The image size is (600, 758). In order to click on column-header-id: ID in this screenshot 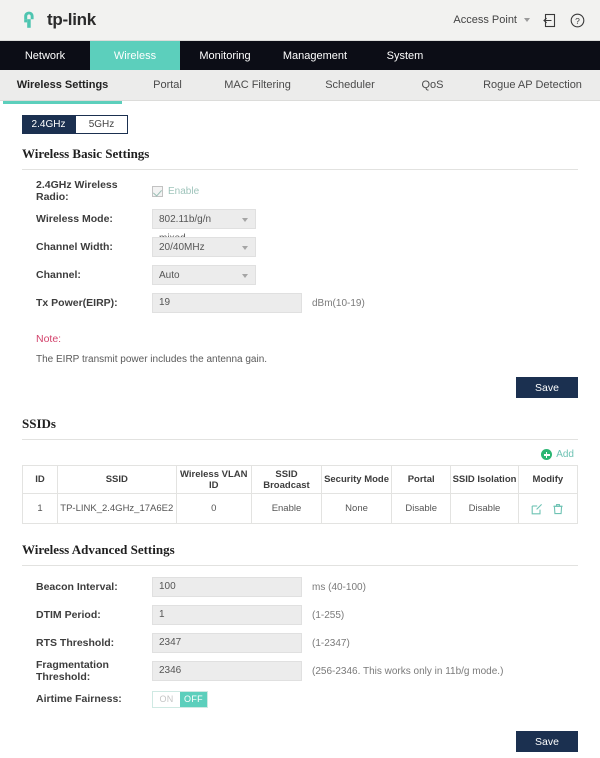, I will do `click(40, 479)`.